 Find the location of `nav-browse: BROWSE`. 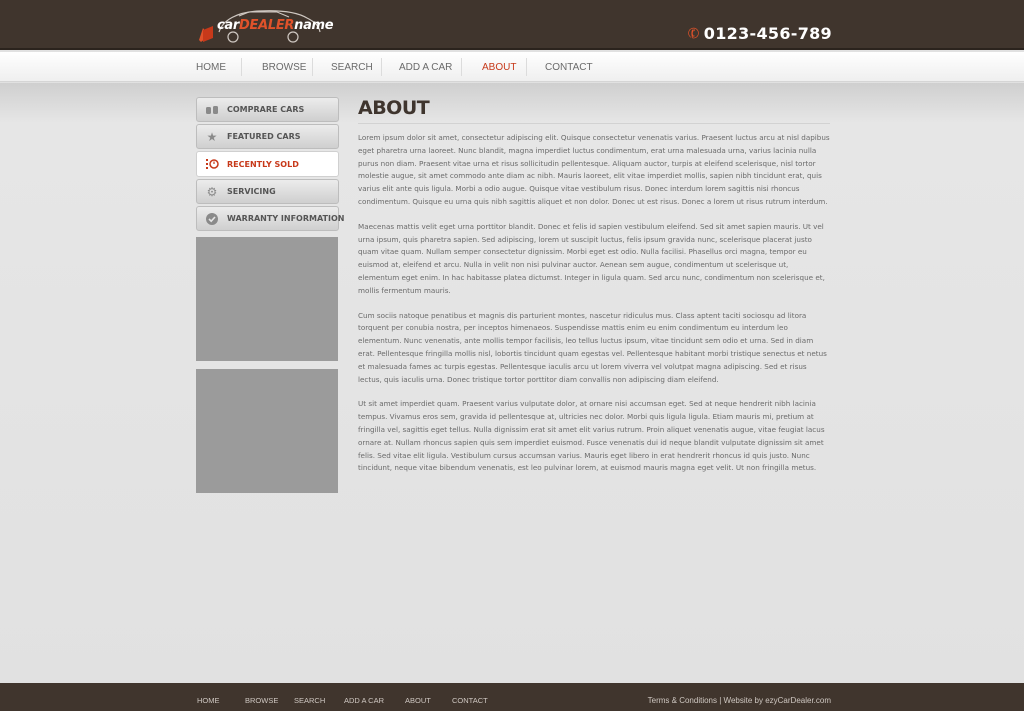

nav-browse: BROWSE is located at coordinates (284, 67).